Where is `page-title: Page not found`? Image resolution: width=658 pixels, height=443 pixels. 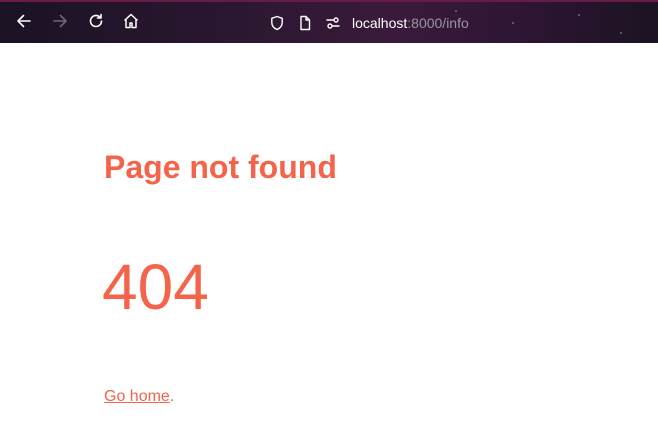
page-title: Page not found is located at coordinates (220, 167).